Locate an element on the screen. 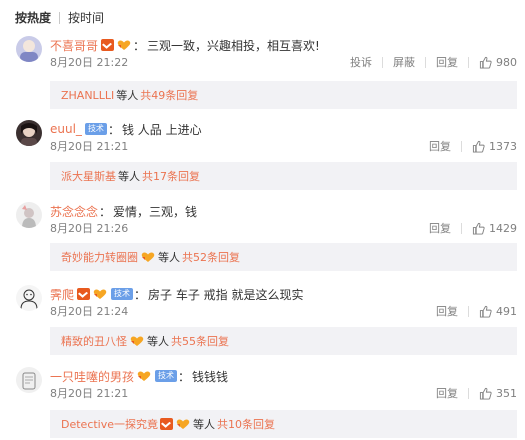 This screenshot has height=440, width=525. reply-count-link: 共10条回复 is located at coordinates (246, 424).